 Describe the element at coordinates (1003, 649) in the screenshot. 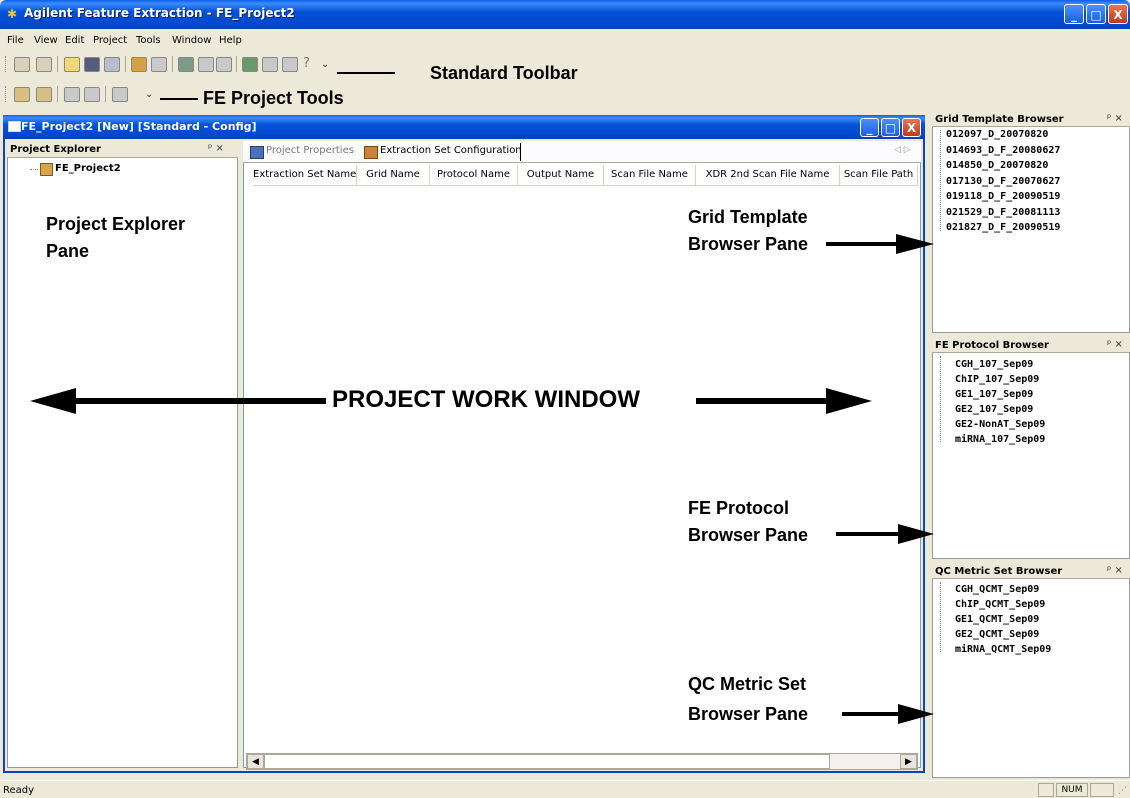

I see `qc-metric-item: miRNA_QCMT_Sep09` at that location.